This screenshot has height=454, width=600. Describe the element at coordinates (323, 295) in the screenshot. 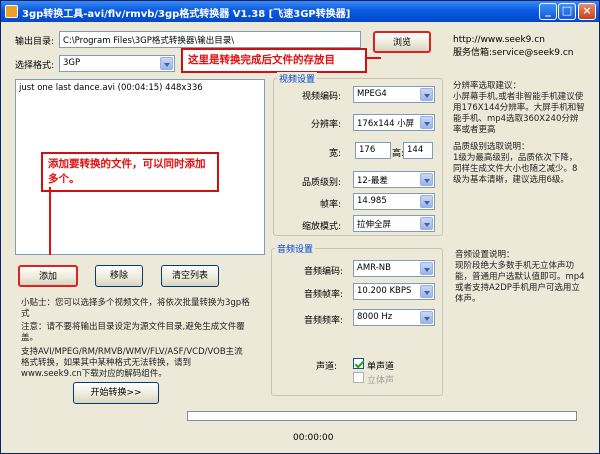

I see `audio-rate-label: 音频帧率:` at that location.